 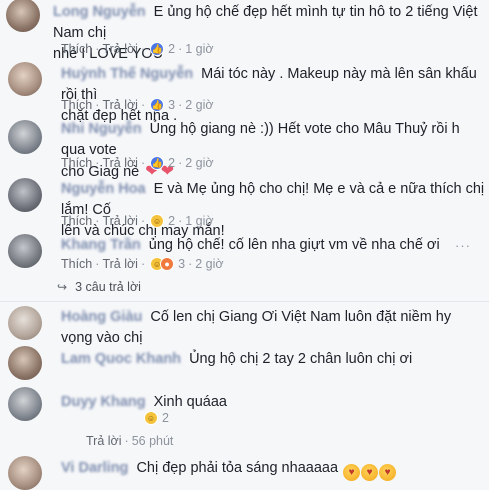 I want to click on comment-author: Hoàng Giàu, so click(x=101, y=317).